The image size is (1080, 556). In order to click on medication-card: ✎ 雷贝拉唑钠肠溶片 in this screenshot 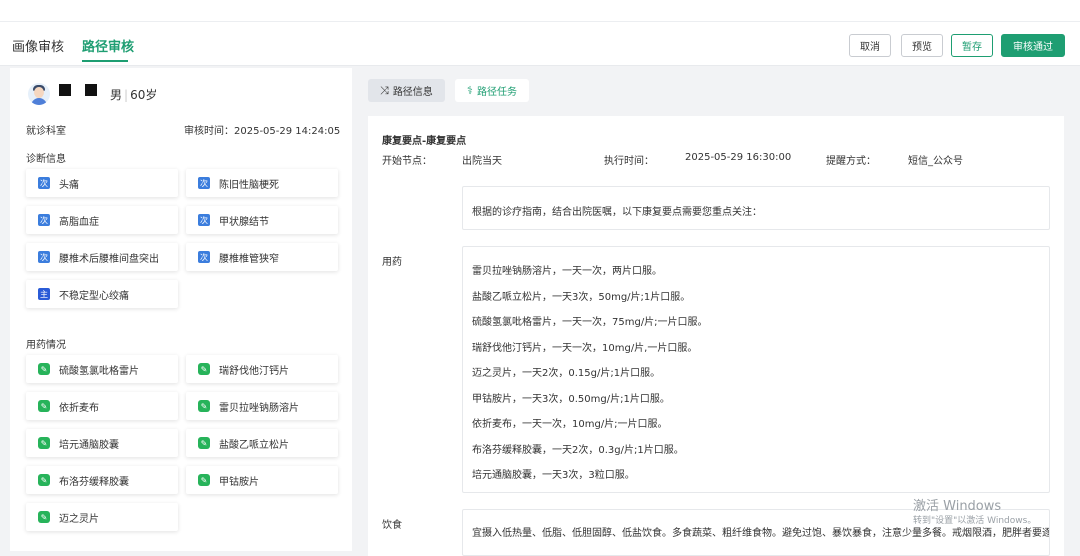, I will do `click(262, 406)`.